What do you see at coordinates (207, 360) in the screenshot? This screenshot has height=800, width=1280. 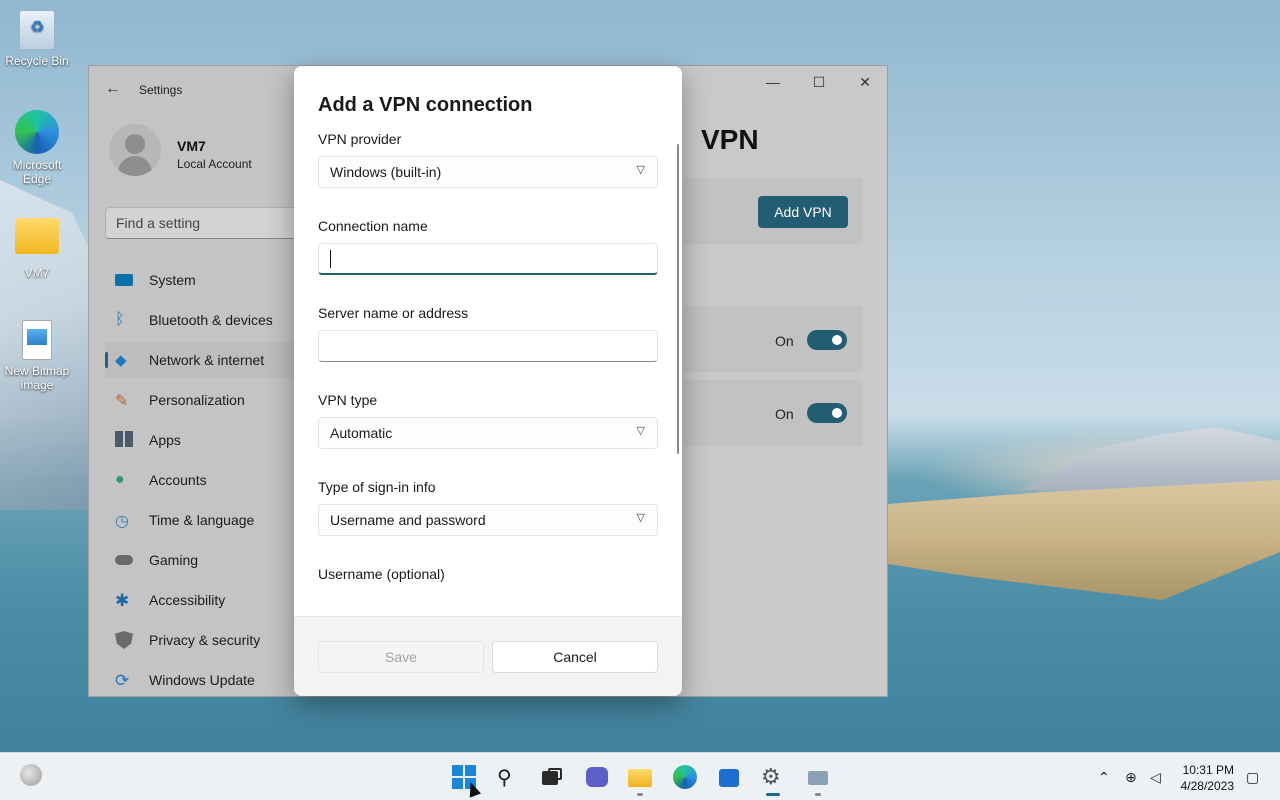 I see `sidebar-item-label: Network & internet` at bounding box center [207, 360].